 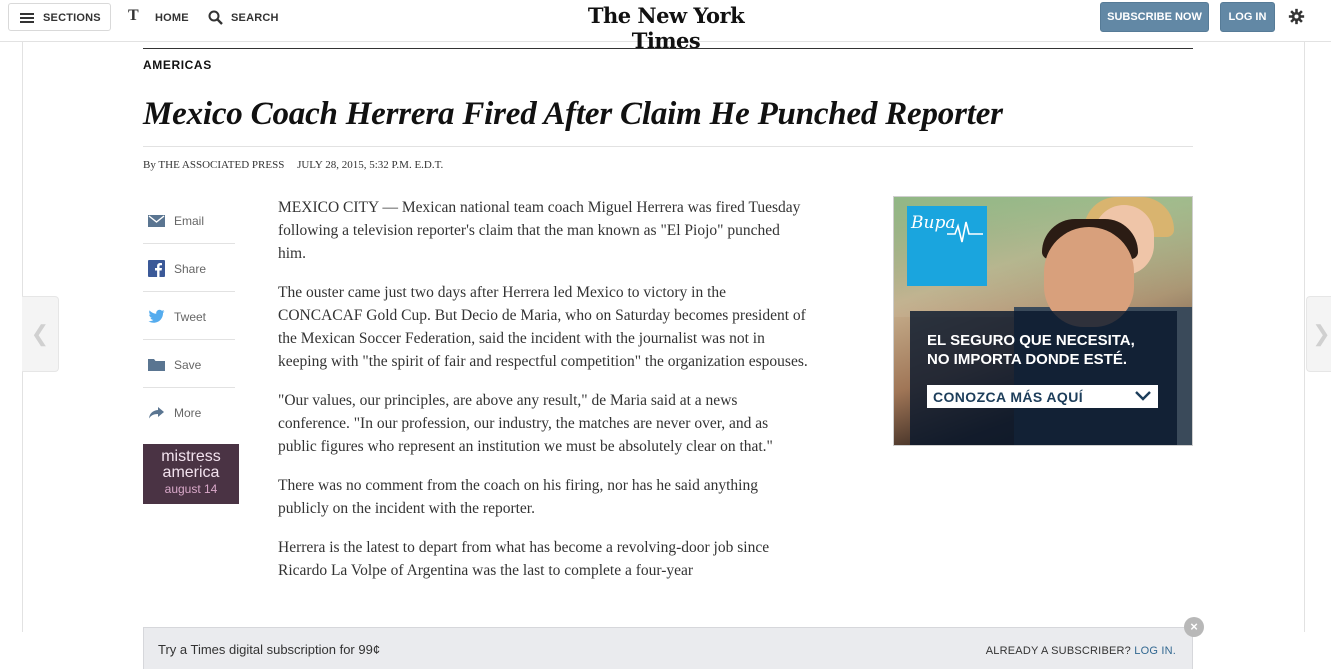 I want to click on close-icon: ×, so click(x=1194, y=627).